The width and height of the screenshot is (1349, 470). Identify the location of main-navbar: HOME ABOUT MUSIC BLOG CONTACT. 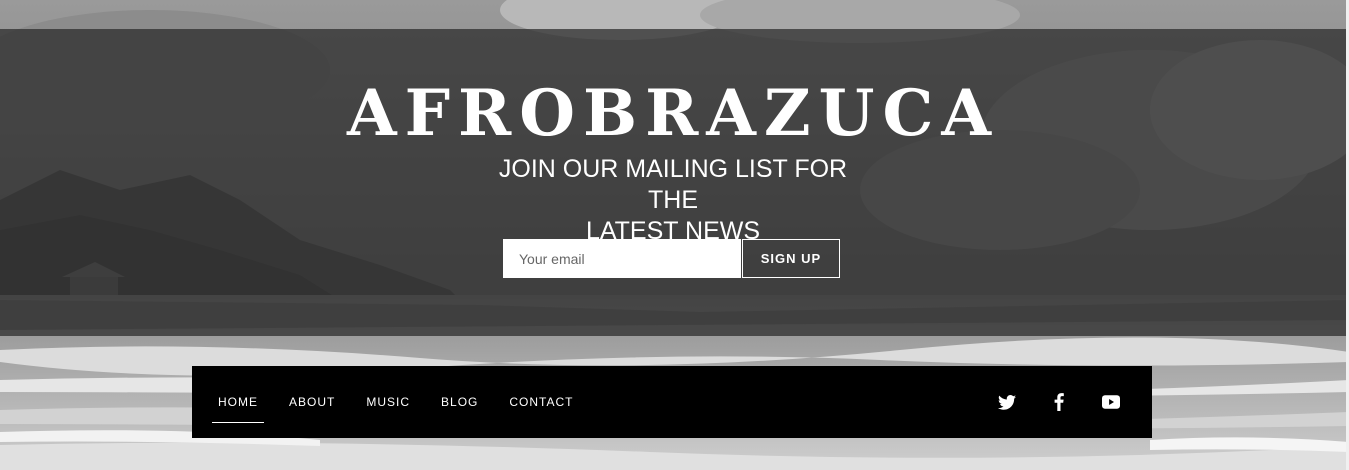
(672, 402).